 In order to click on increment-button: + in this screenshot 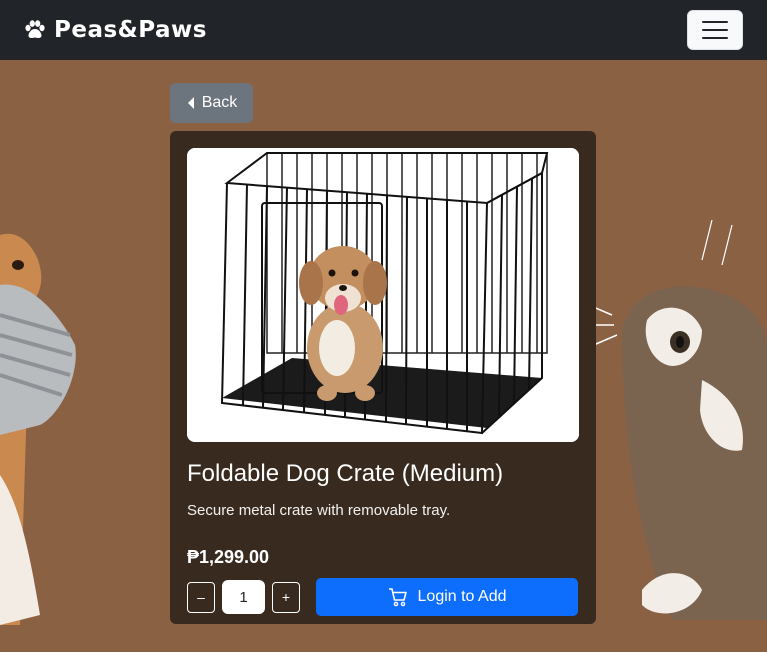, I will do `click(286, 597)`.